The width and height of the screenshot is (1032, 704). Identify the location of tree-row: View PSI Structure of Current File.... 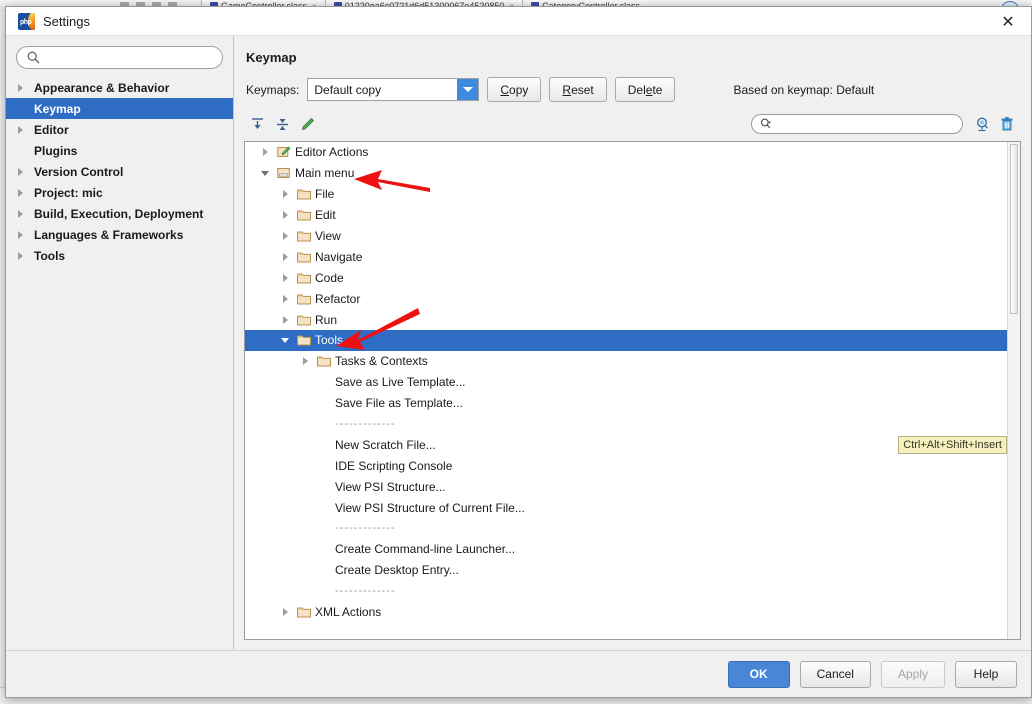
(626, 507).